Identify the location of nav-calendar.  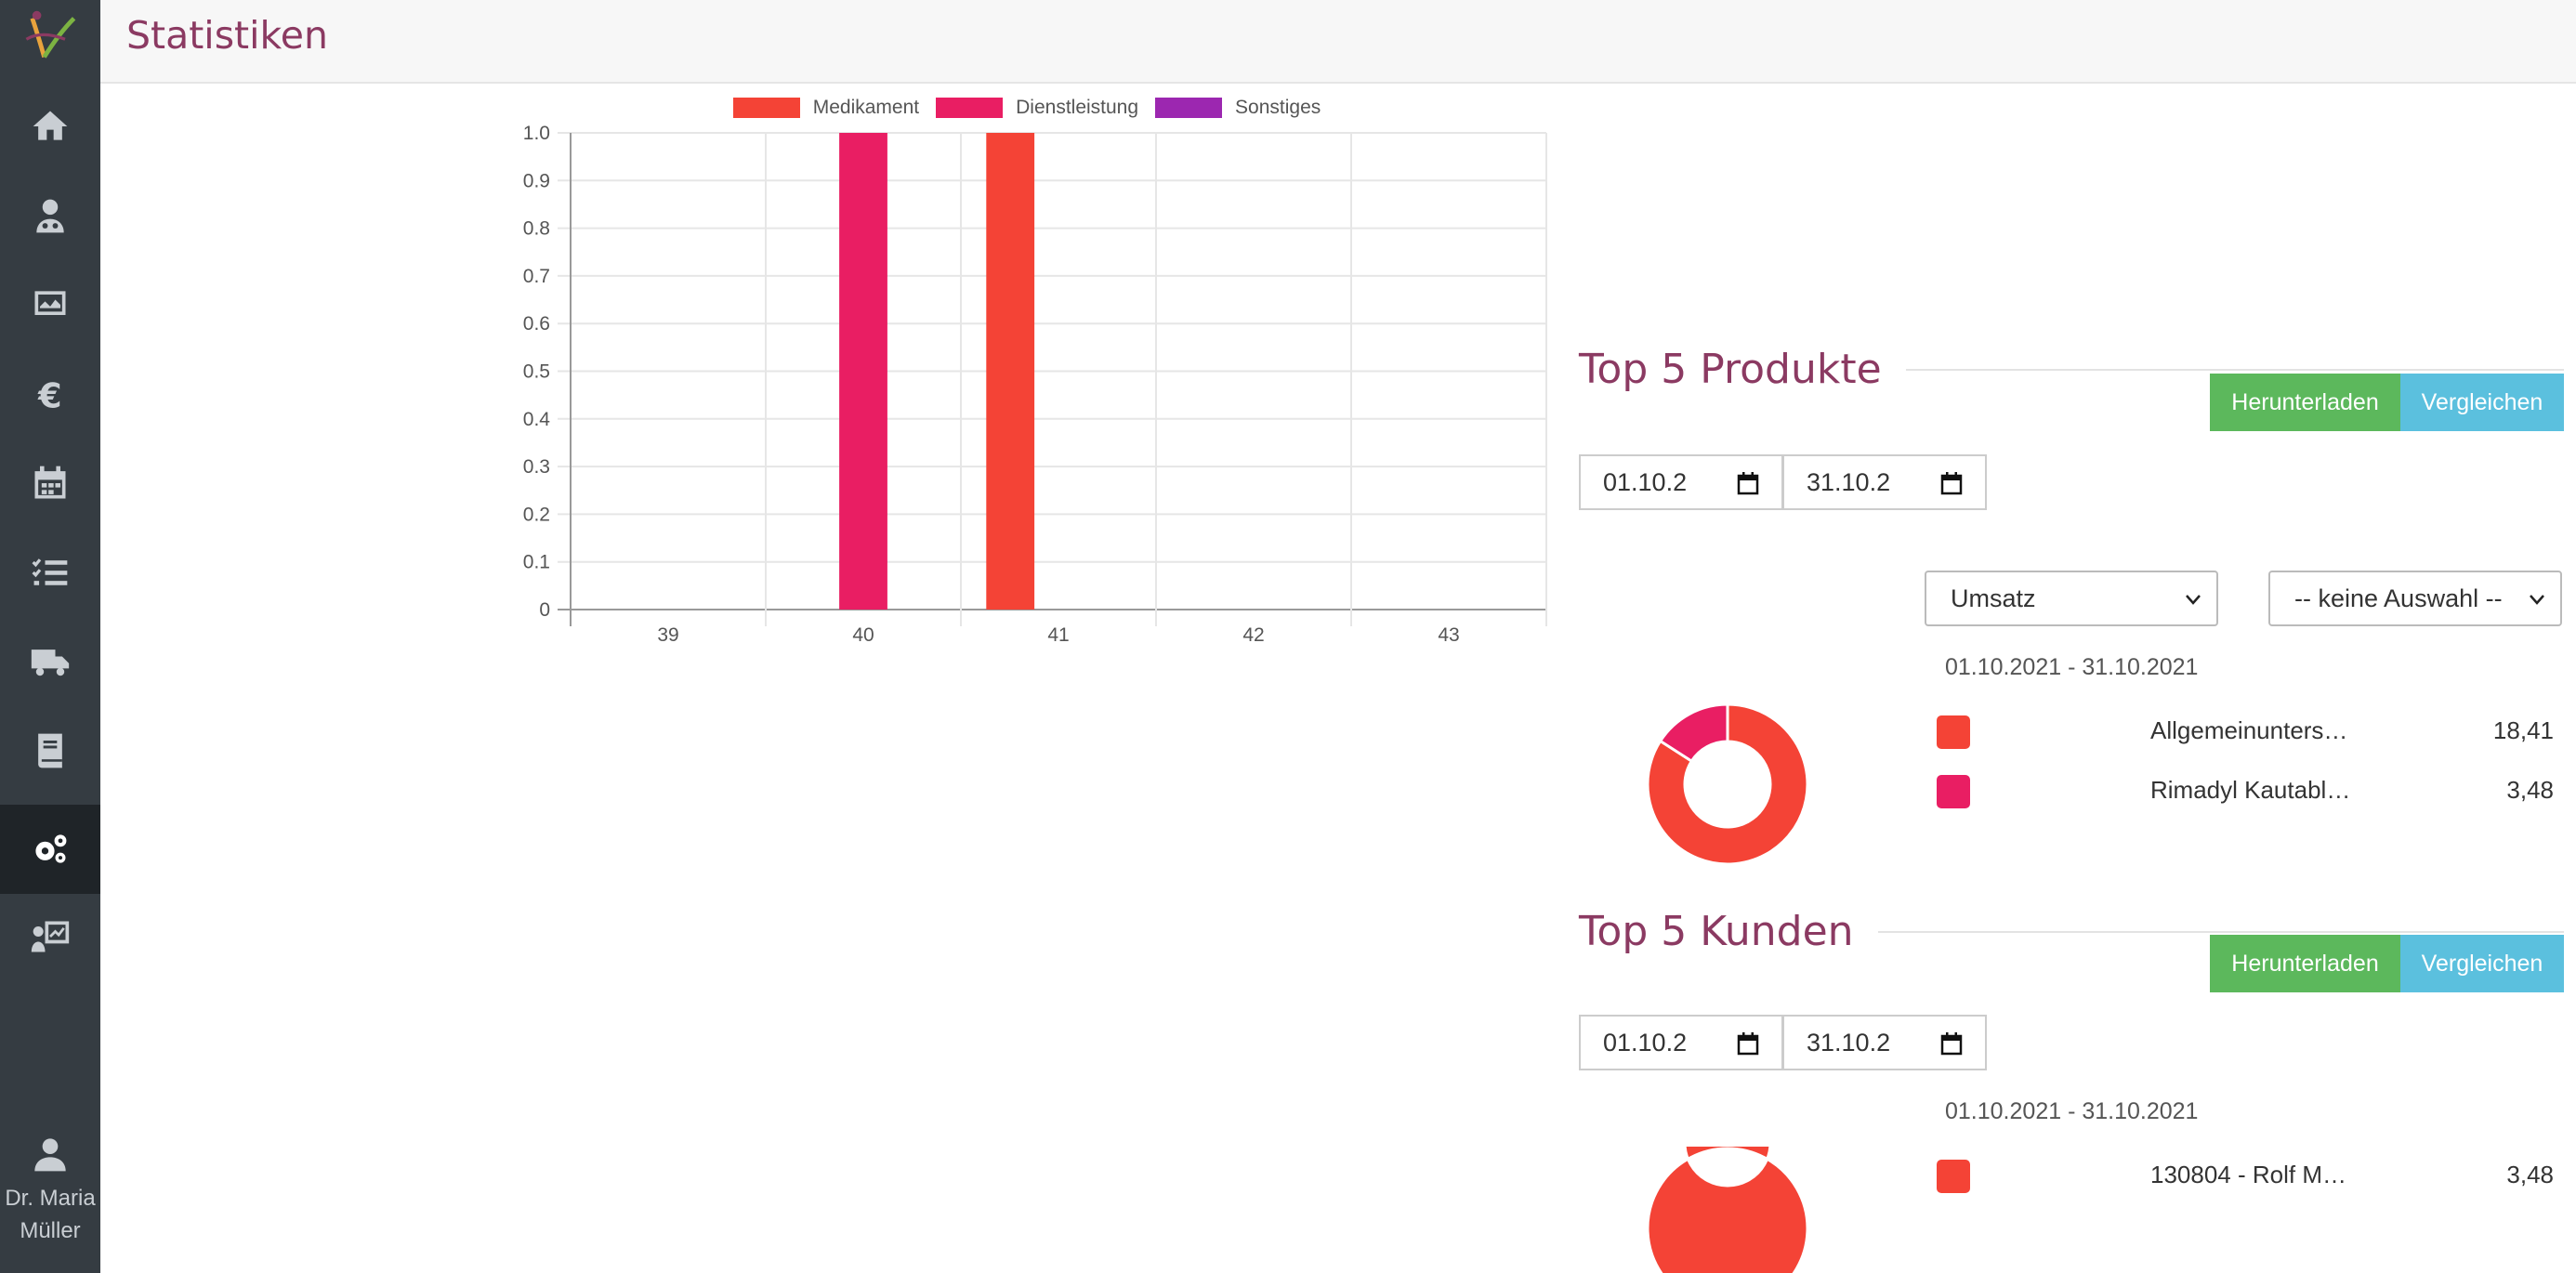
(50, 484).